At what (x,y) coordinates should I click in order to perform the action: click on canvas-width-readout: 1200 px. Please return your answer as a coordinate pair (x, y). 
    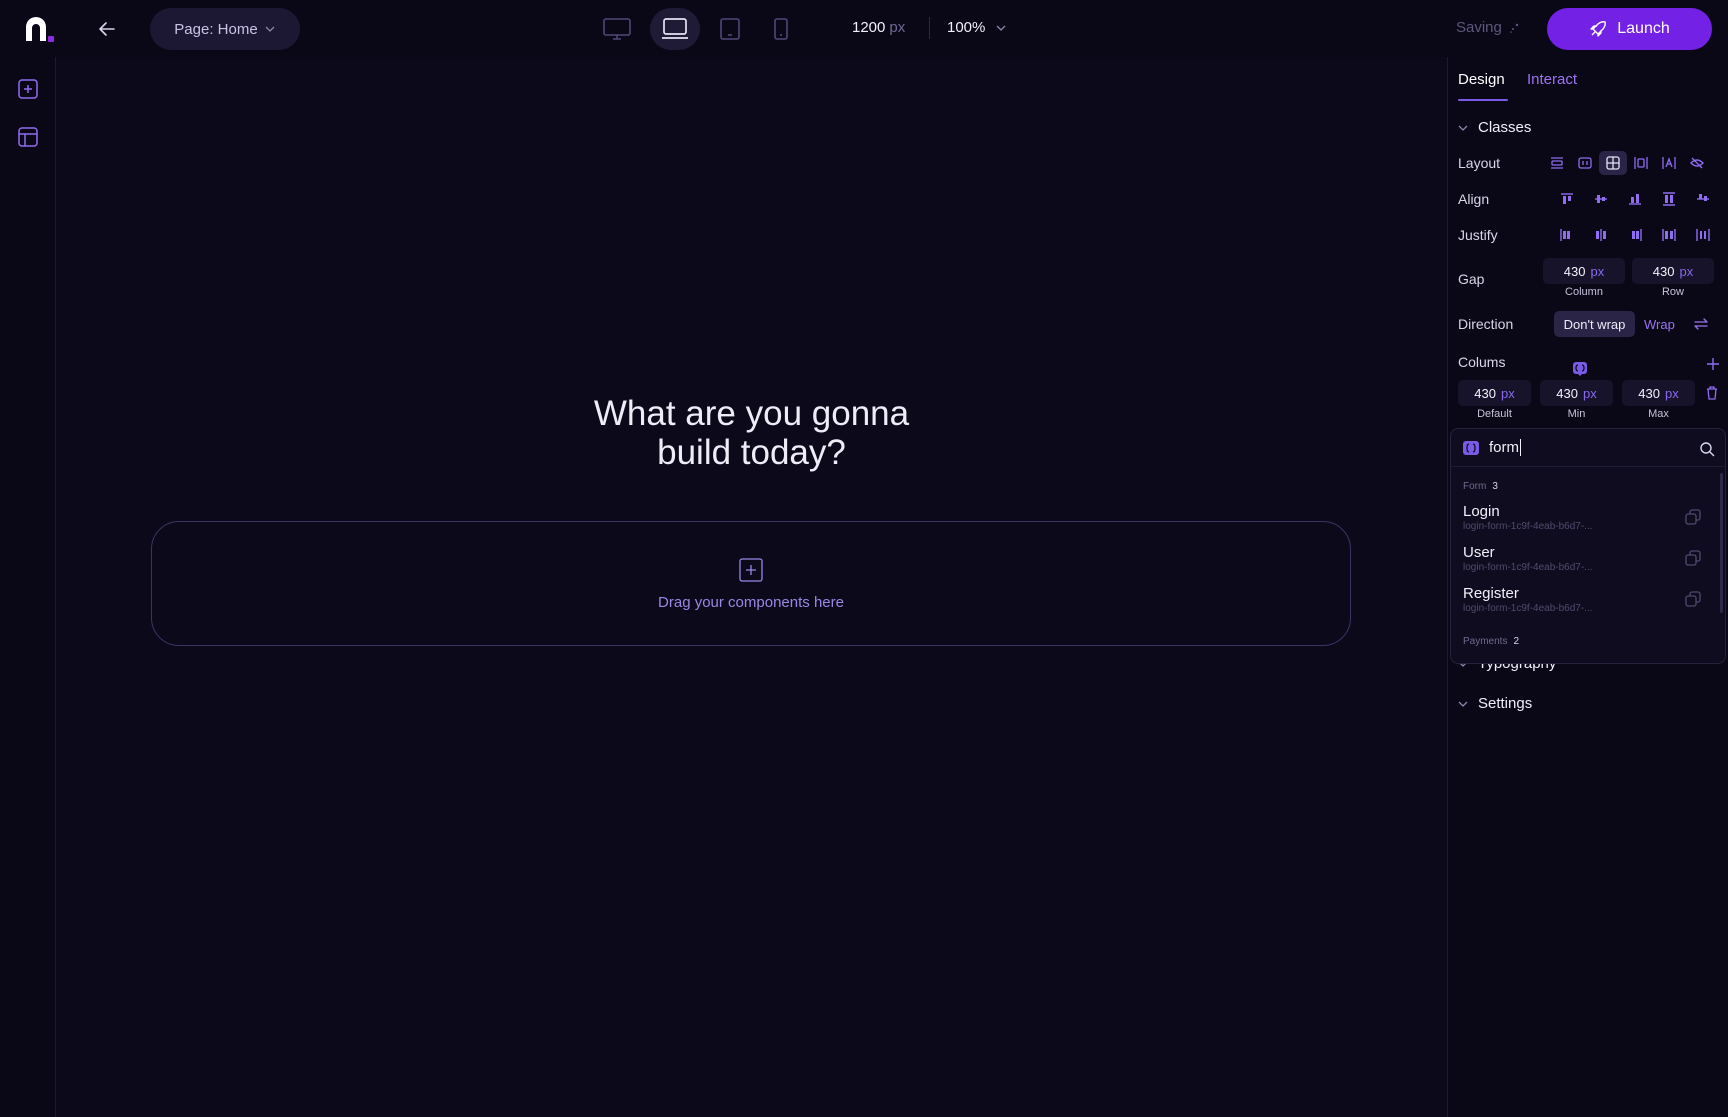
    Looking at the image, I should click on (878, 27).